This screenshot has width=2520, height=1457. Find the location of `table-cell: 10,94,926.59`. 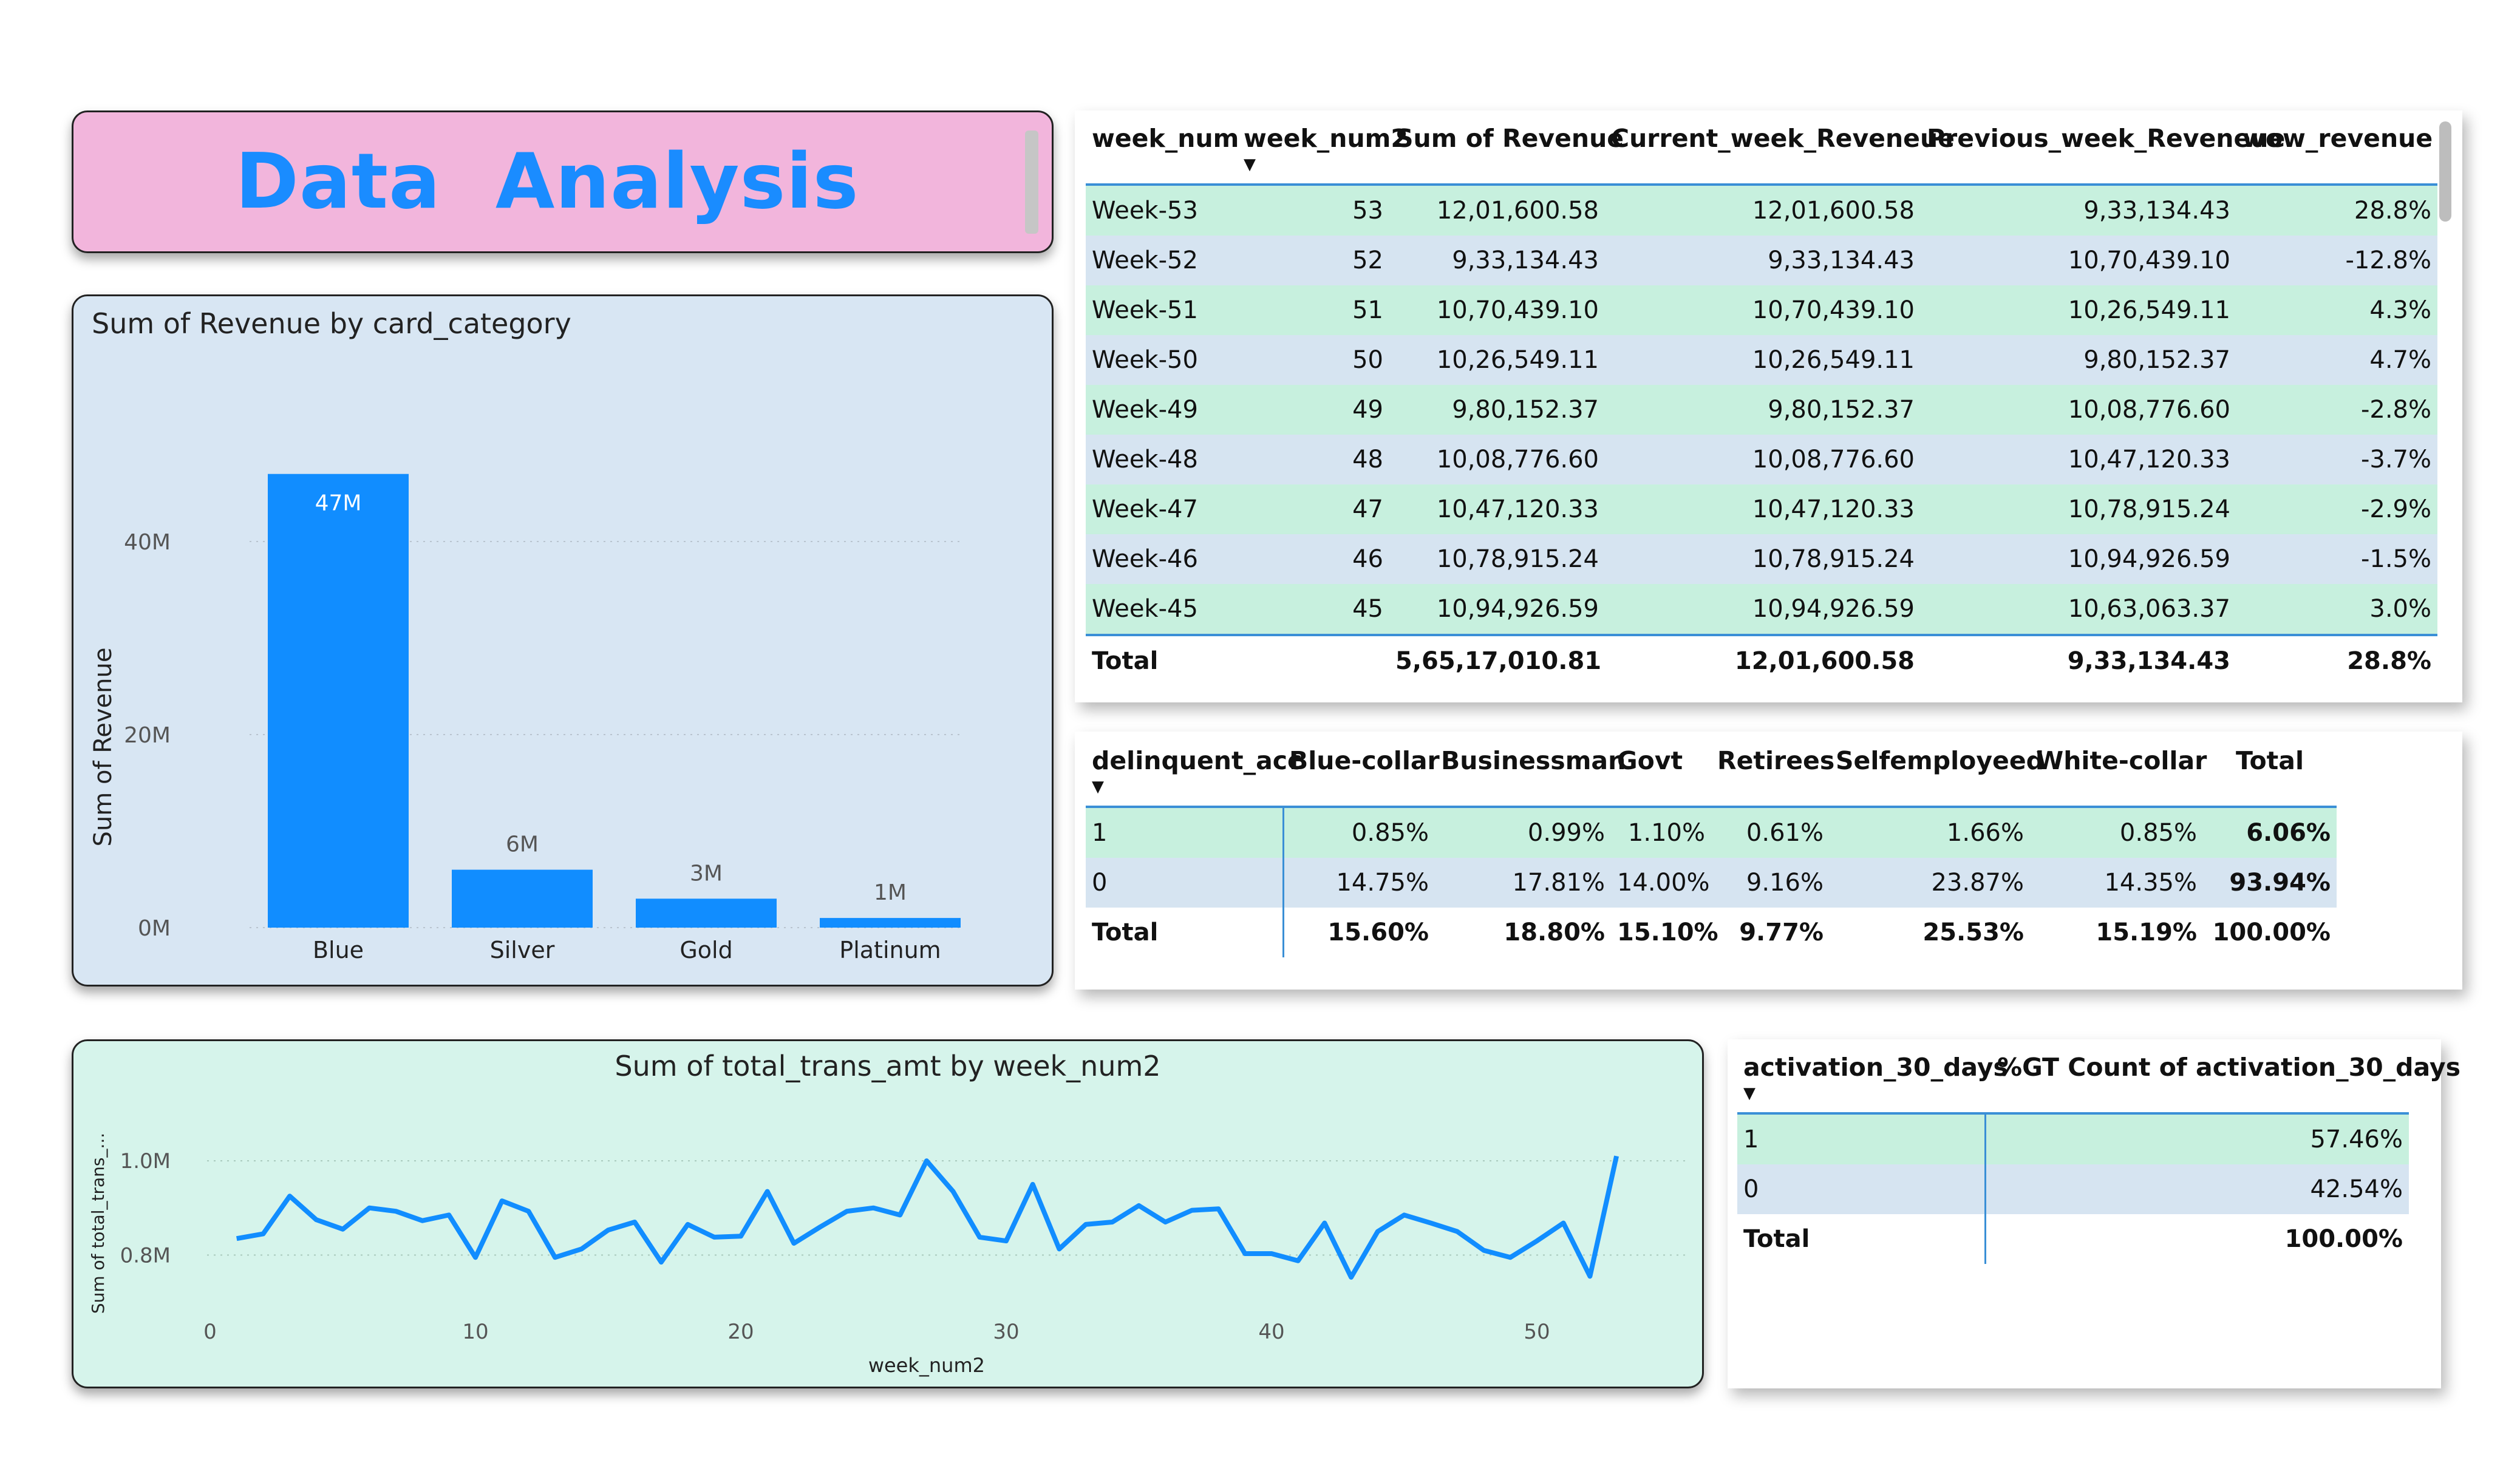

table-cell: 10,94,926.59 is located at coordinates (1497, 609).